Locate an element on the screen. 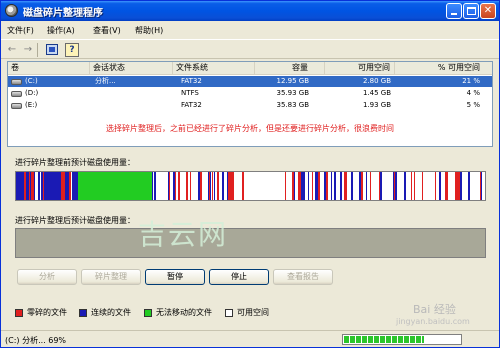 The height and width of the screenshot is (348, 500). volume-row-e: (E:) FAT32 35.83 GB 1.93 GB 5 % is located at coordinates (250, 105).